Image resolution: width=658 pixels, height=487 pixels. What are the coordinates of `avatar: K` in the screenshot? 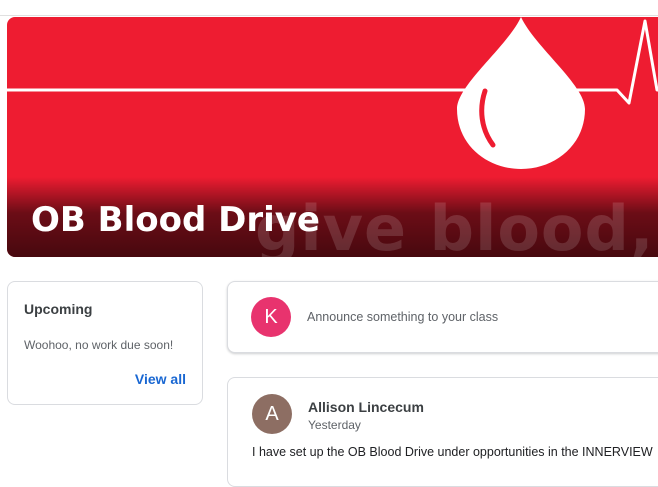 It's located at (271, 317).